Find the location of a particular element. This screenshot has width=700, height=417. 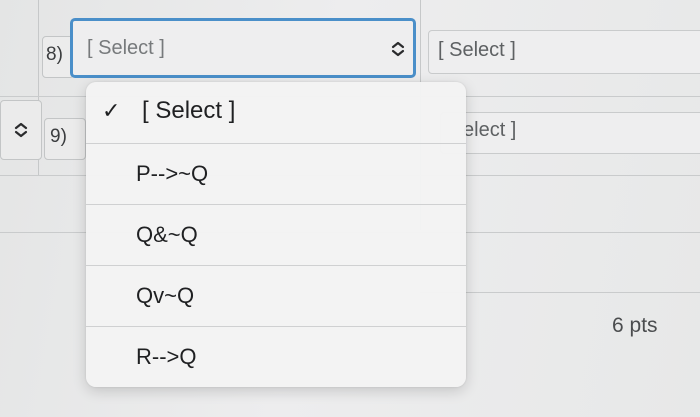

dropdown-option-label: Q&~Q is located at coordinates (167, 234).